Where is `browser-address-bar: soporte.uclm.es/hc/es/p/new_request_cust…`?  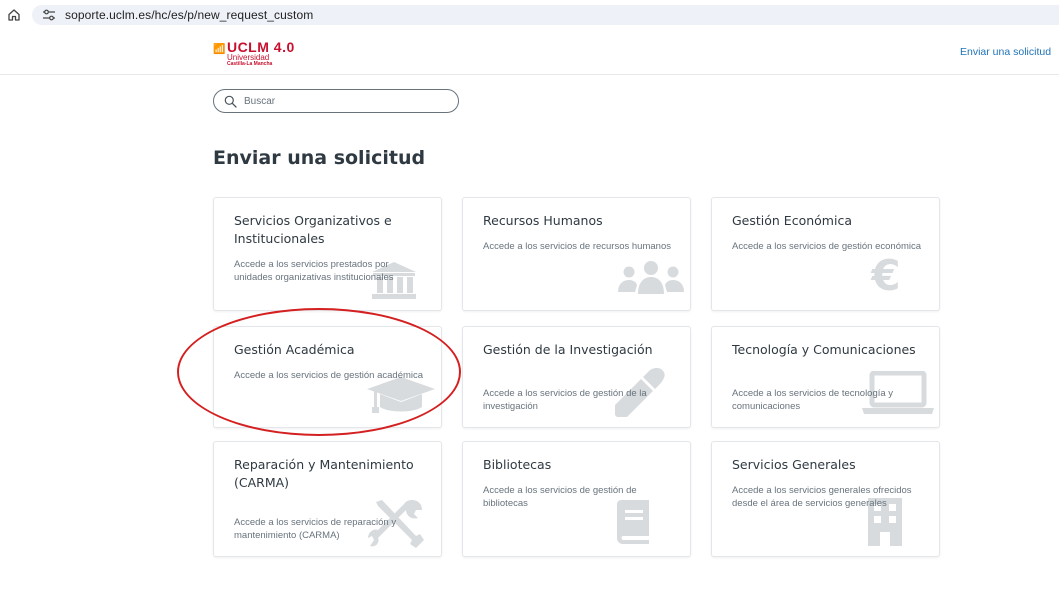
browser-address-bar: soporte.uclm.es/hc/es/p/new_request_cust… is located at coordinates (529, 15).